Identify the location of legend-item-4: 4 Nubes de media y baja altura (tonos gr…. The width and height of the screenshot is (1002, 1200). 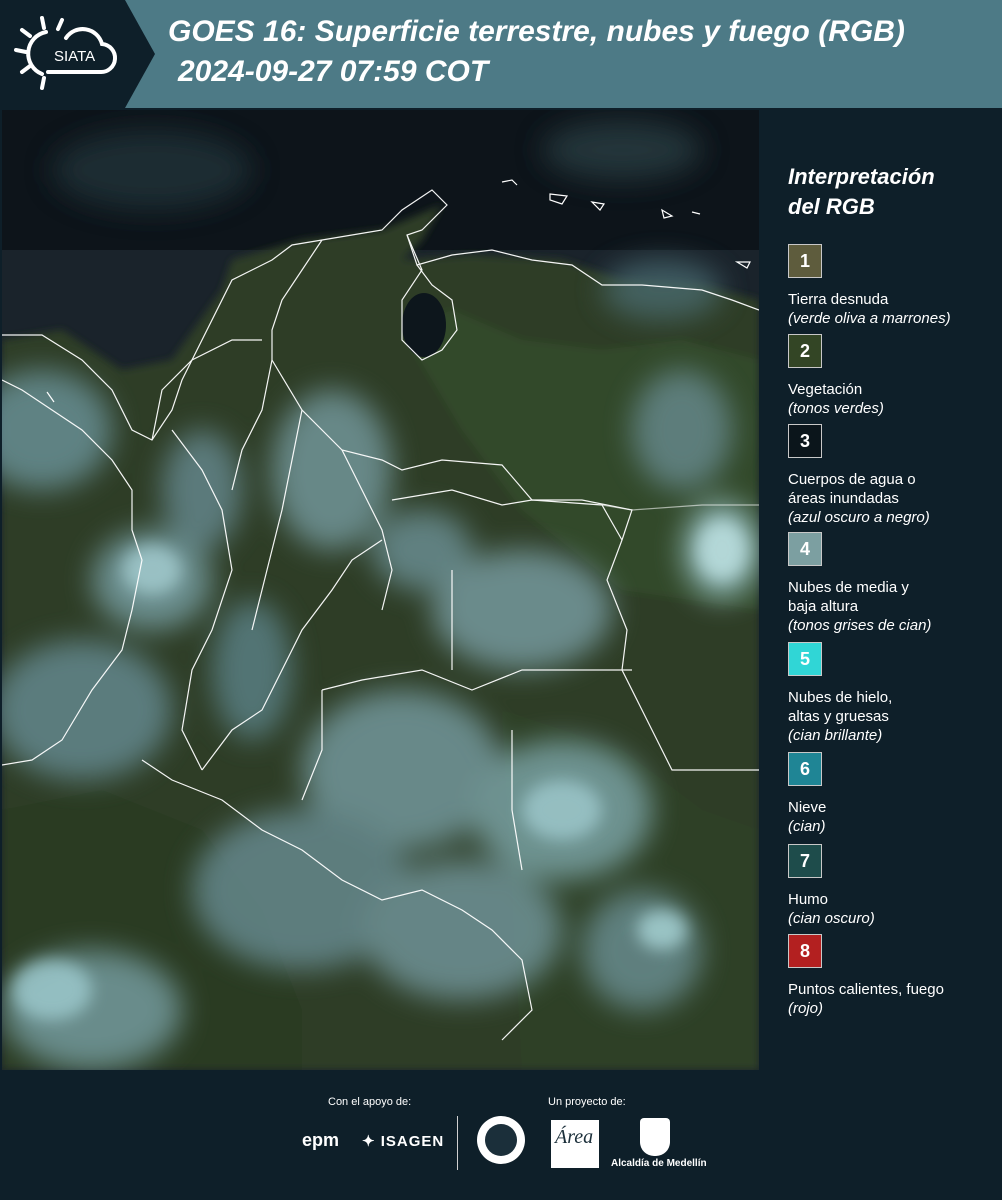
(893, 583).